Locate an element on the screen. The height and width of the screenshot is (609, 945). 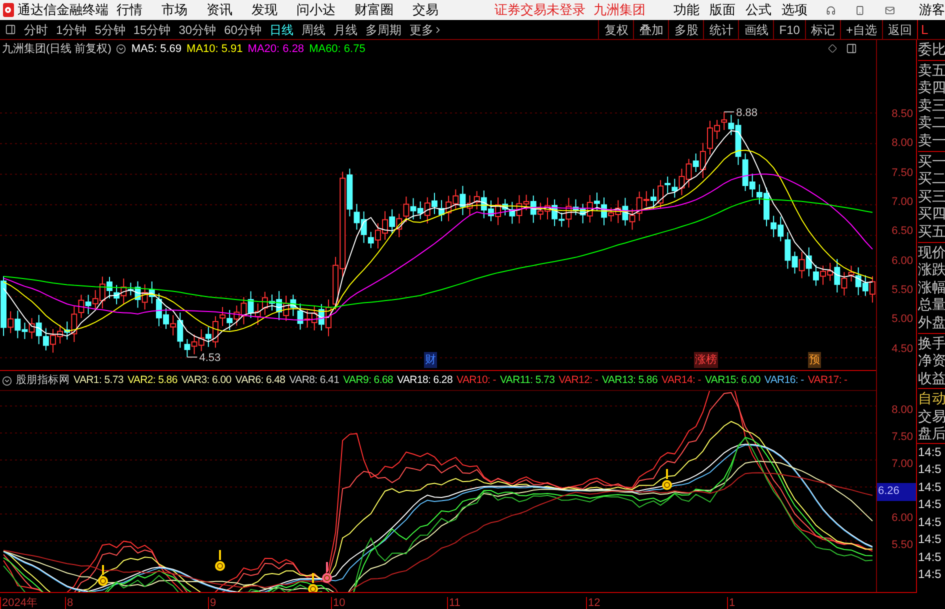
indicator-title: 股朋指标网 is located at coordinates (43, 380).